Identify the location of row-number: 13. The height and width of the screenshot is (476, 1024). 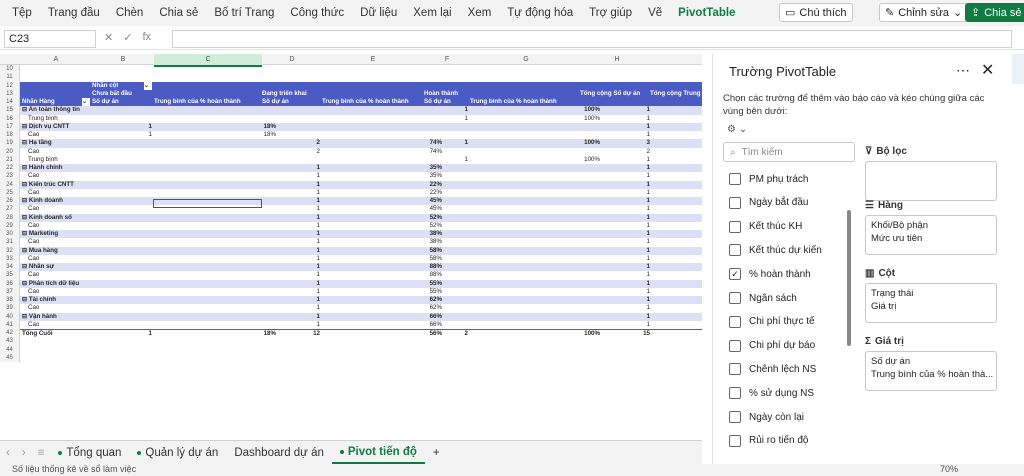
(10, 93).